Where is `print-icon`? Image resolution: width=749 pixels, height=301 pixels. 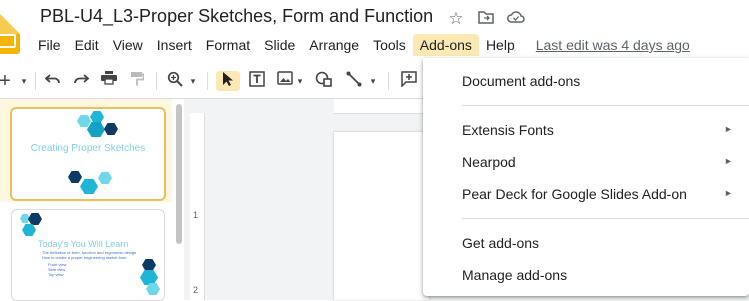
print-icon is located at coordinates (109, 81).